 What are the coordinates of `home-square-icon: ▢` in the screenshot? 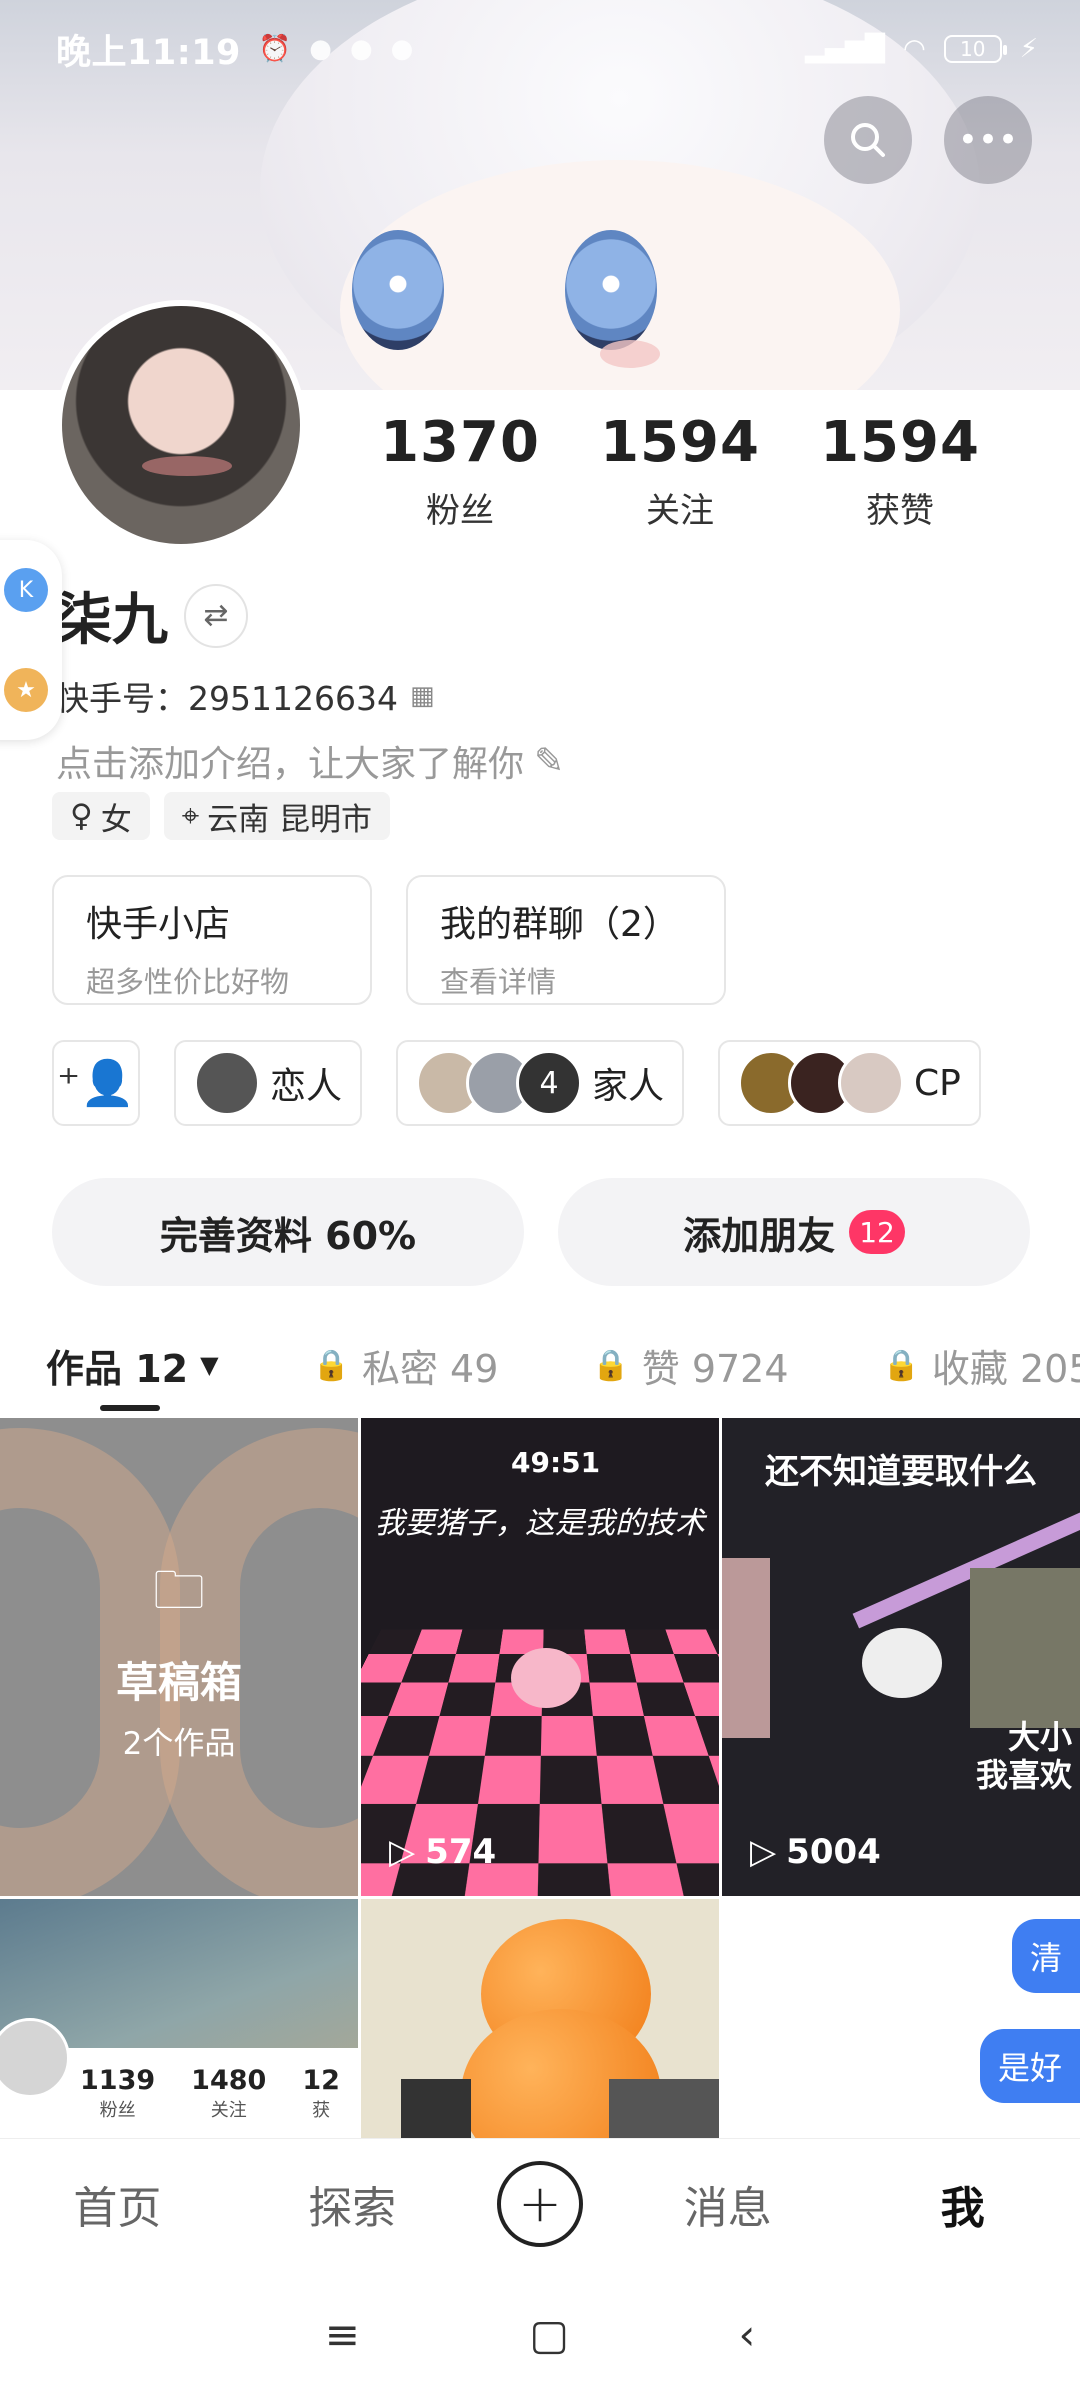 It's located at (549, 2334).